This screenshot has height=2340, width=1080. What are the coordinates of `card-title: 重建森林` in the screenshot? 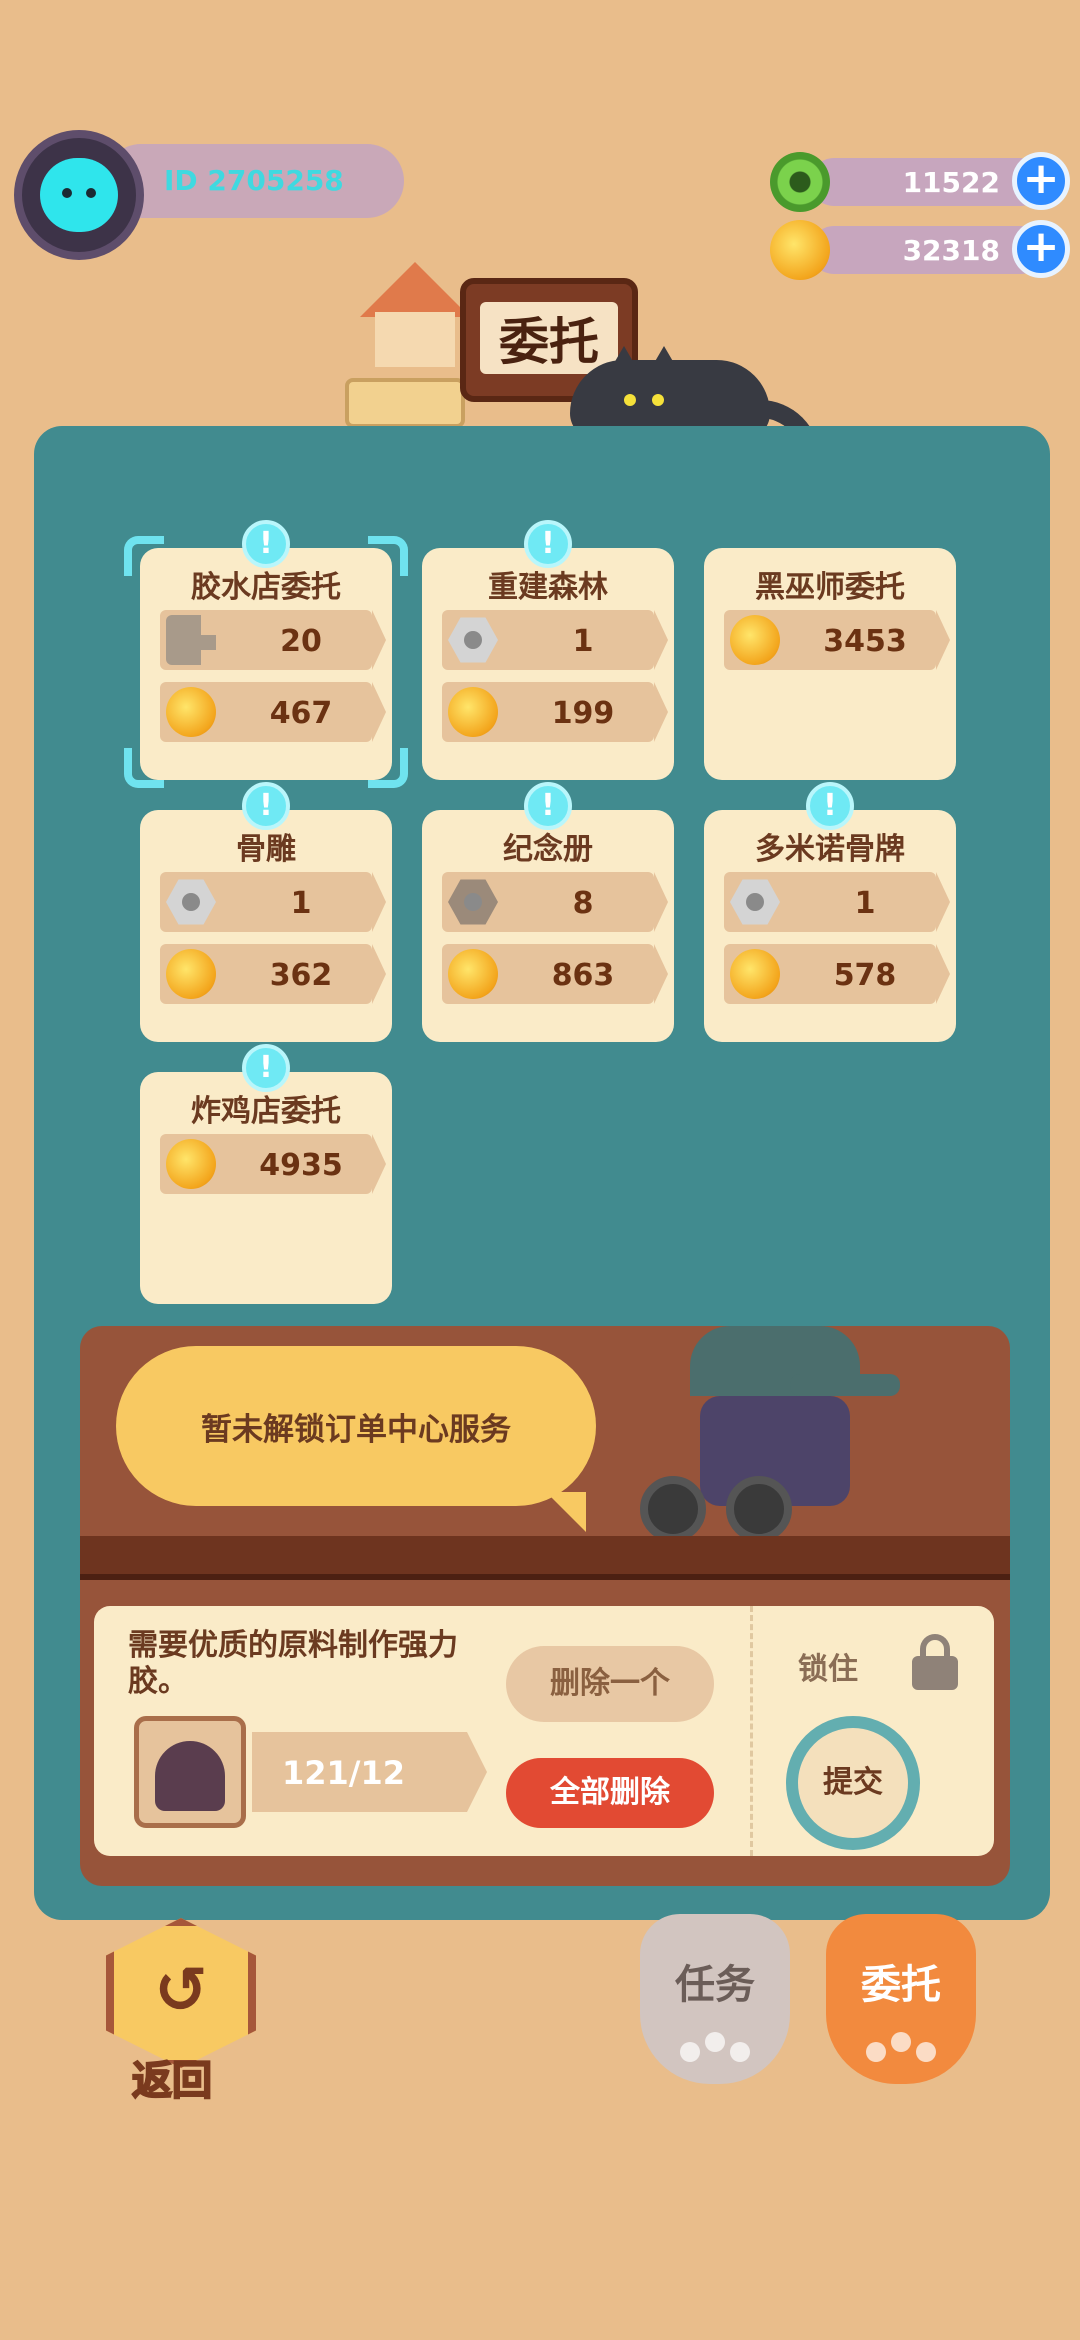 It's located at (548, 587).